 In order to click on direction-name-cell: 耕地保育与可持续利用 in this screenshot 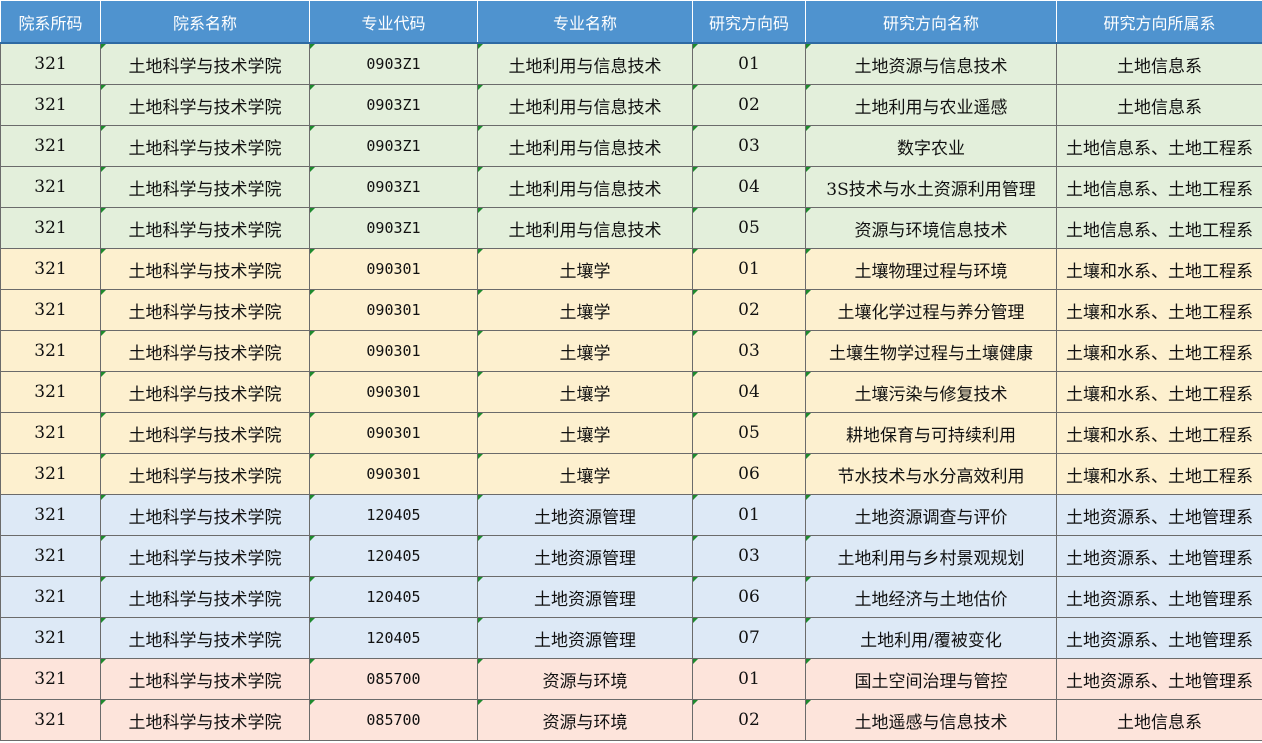, I will do `click(931, 433)`.